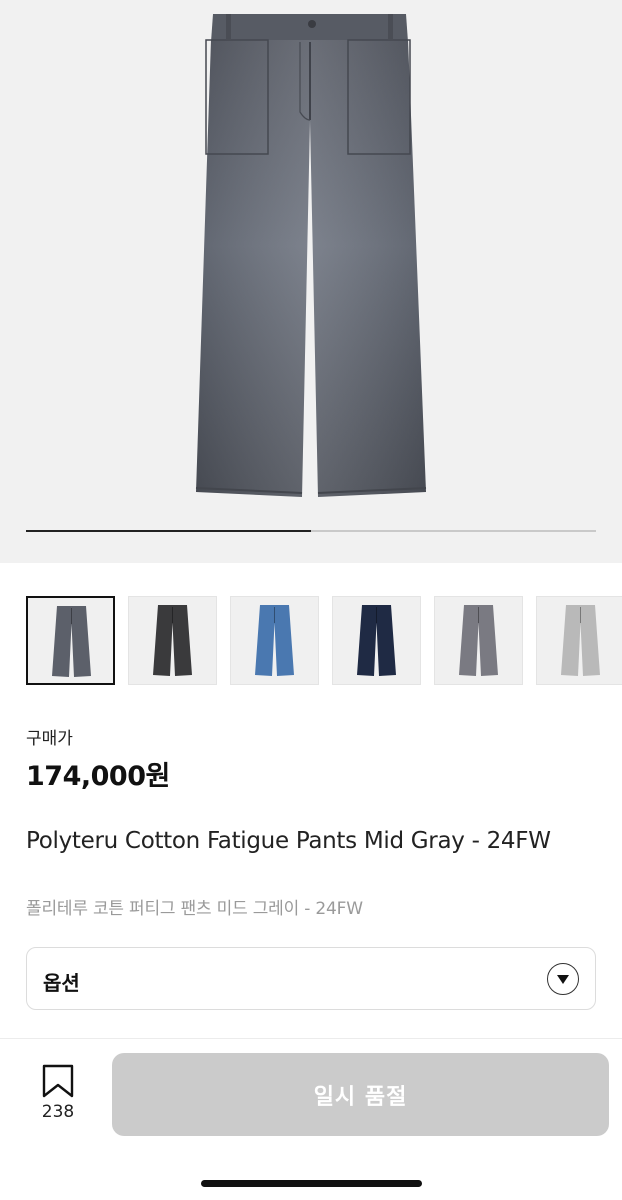 Image resolution: width=622 pixels, height=1200 pixels. Describe the element at coordinates (324, 641) in the screenshot. I see `color-thumbnails` at that location.